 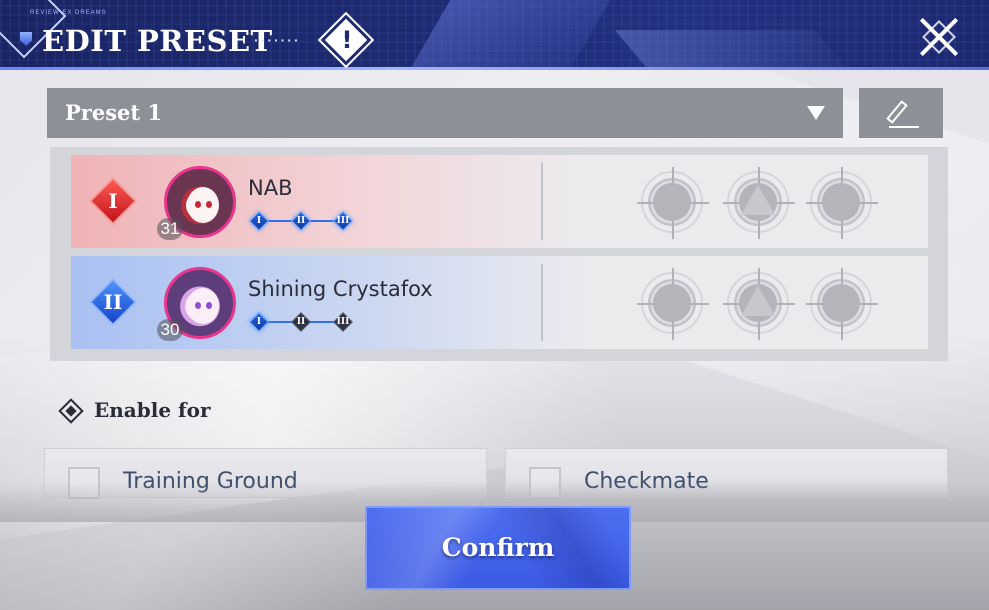 I want to click on monster-name: Shining Crystafox, so click(x=340, y=289).